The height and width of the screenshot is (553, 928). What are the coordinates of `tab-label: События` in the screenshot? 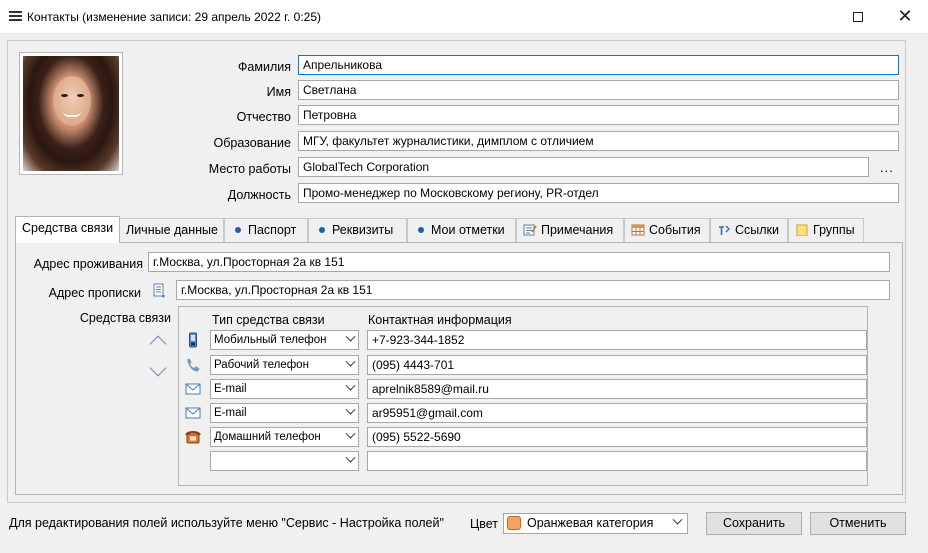 It's located at (675, 230).